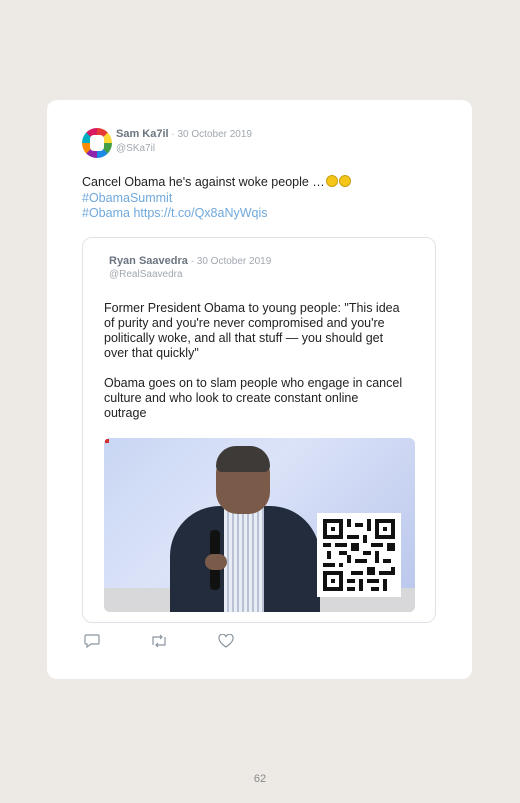 This screenshot has width=520, height=803. I want to click on quoted-handle: @RealSaavedra, so click(146, 274).